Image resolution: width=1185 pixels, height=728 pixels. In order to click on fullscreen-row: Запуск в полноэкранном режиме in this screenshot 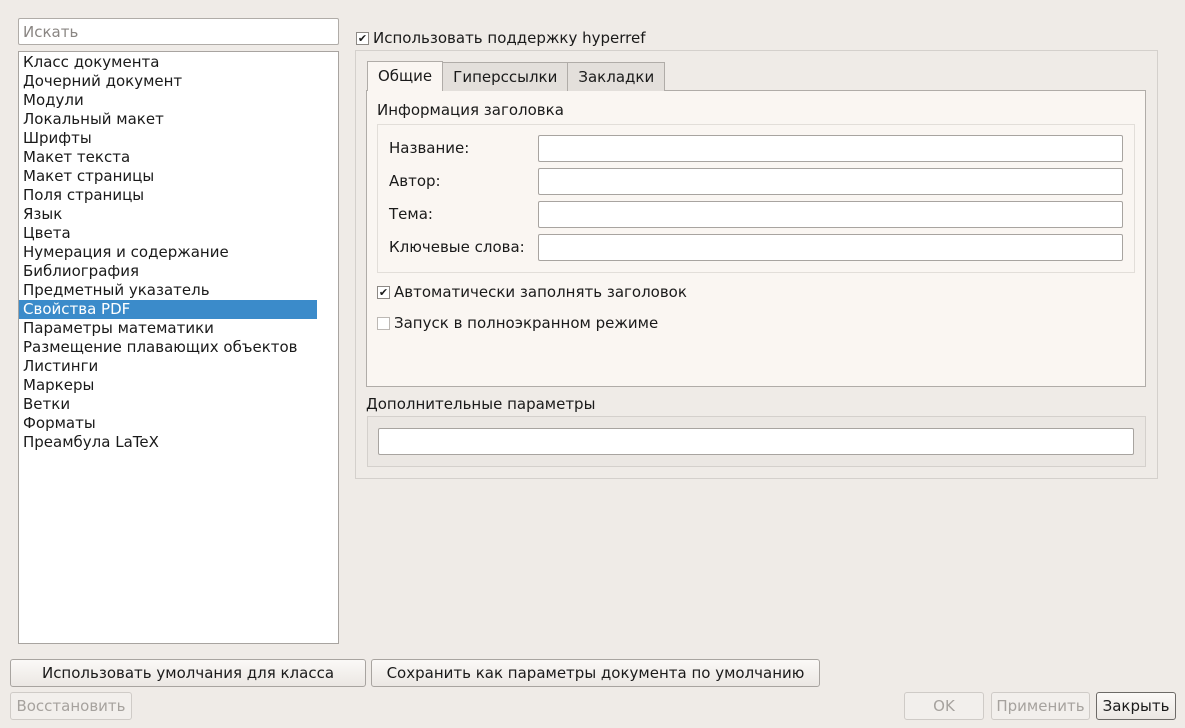, I will do `click(517, 323)`.